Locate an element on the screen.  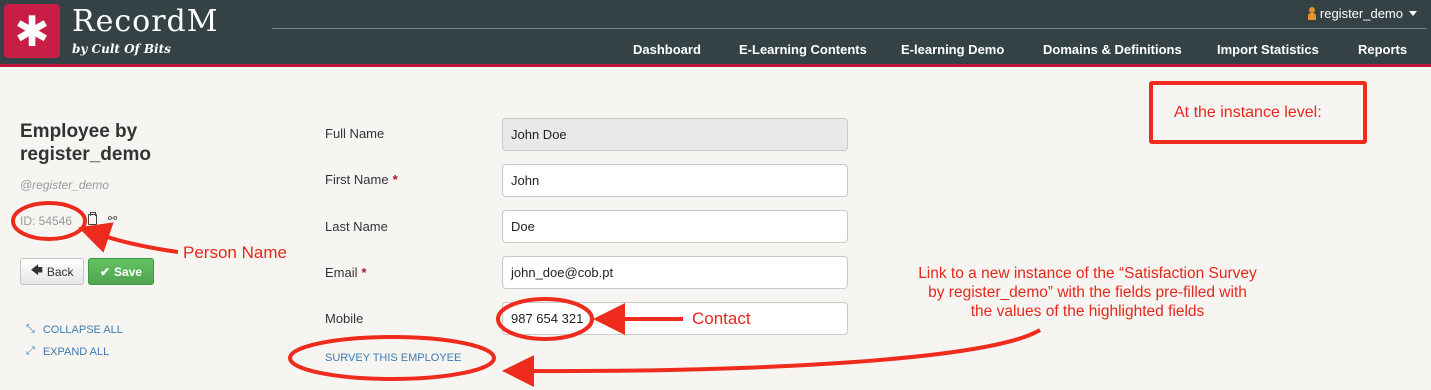
full-name-field: John Doe is located at coordinates (675, 134).